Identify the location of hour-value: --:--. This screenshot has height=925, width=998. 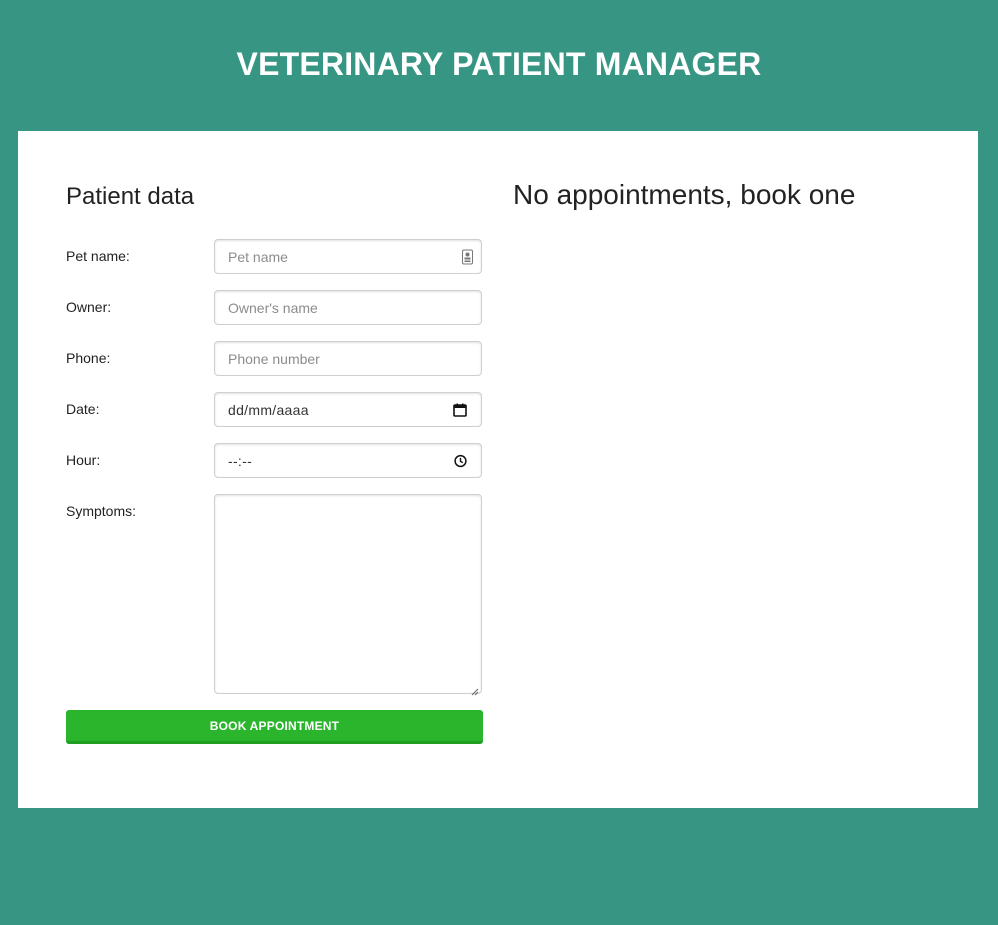
(240, 460).